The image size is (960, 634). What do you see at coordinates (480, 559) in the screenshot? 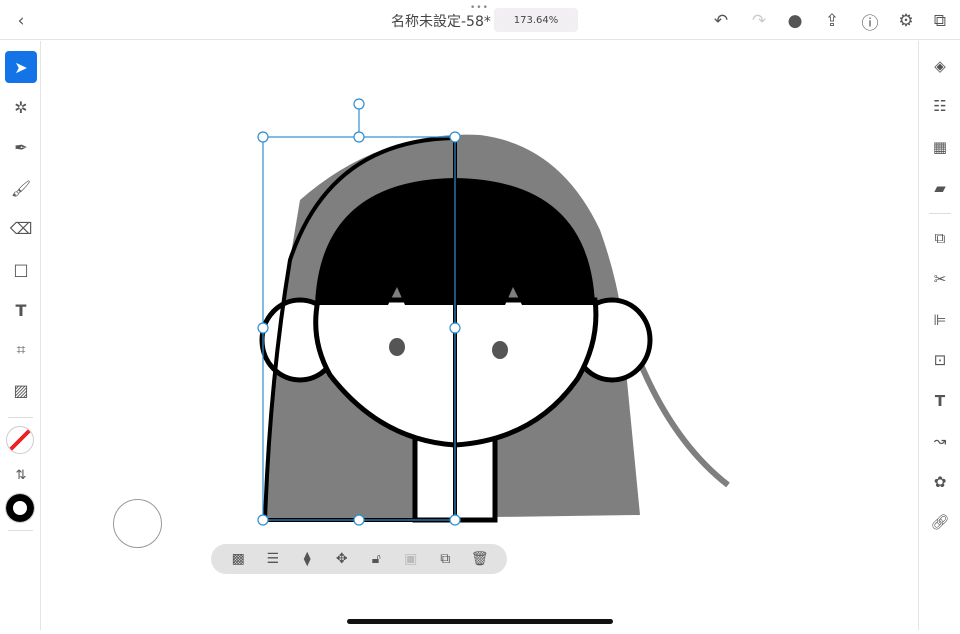
I see `trash-icon: 🗑︎` at bounding box center [480, 559].